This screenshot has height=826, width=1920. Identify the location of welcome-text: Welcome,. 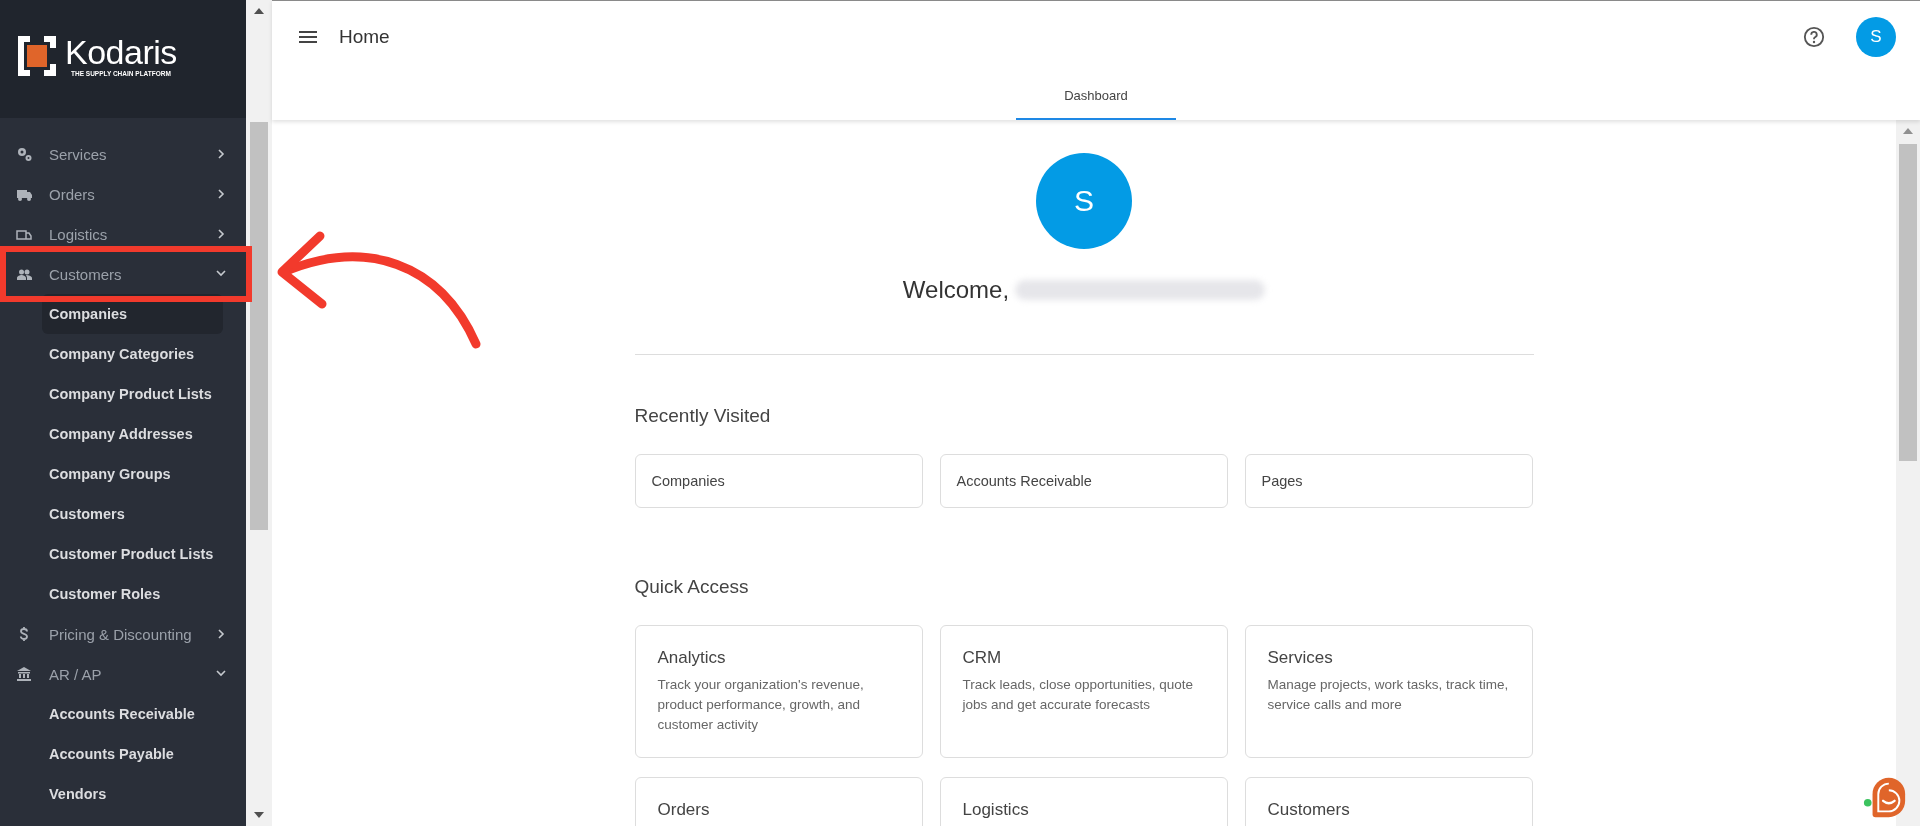
(956, 290).